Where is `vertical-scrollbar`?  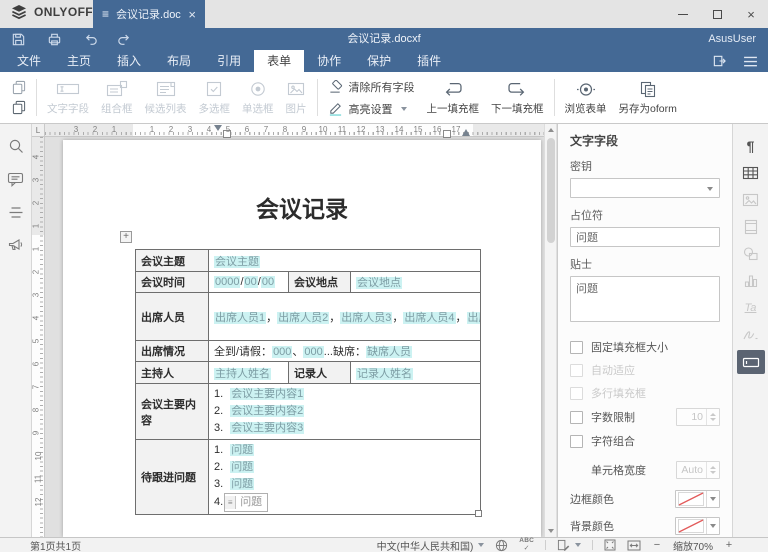 vertical-scrollbar is located at coordinates (550, 330).